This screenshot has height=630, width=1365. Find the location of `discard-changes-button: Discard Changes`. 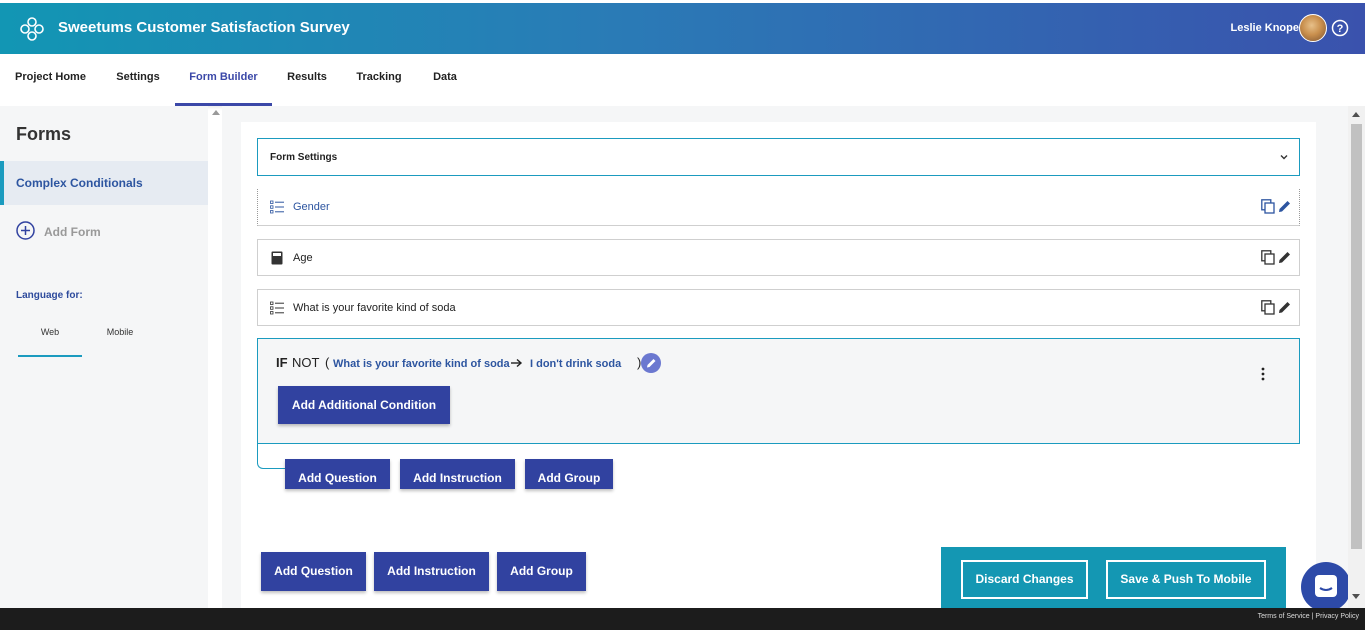

discard-changes-button: Discard Changes is located at coordinates (1024, 579).